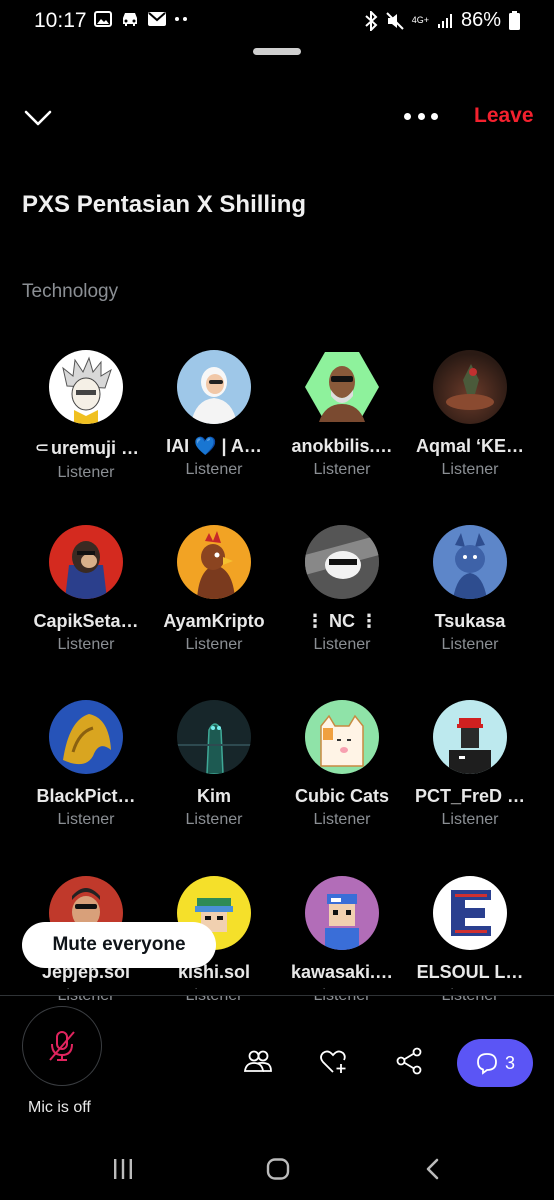 This screenshot has width=554, height=1200. Describe the element at coordinates (432, 1169) in the screenshot. I see `back-icon` at that location.